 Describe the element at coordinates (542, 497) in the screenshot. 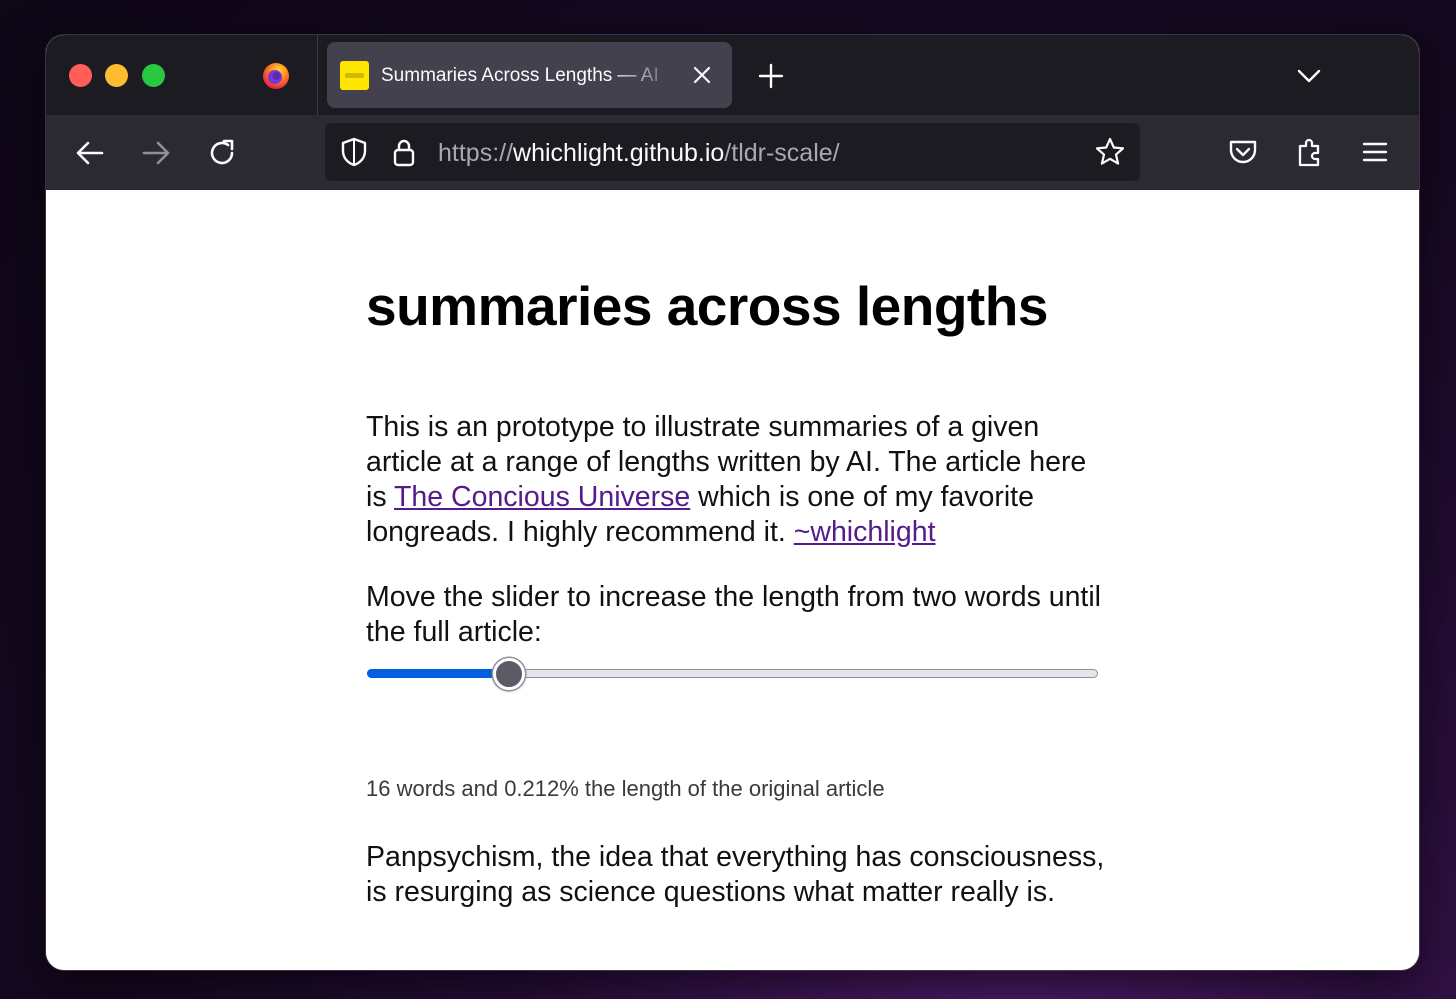

I see `article-link: The Concious Universe` at that location.